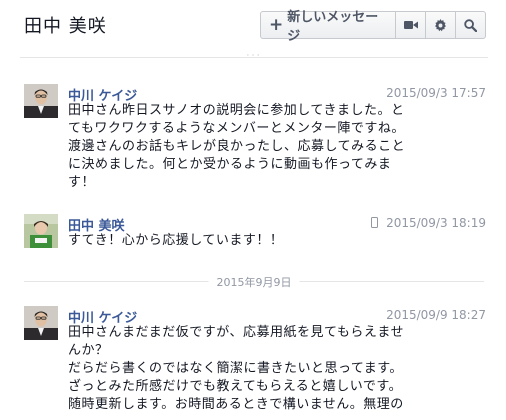 The width and height of the screenshot is (506, 420). Describe the element at coordinates (65, 26) in the screenshot. I see `conversation-title: 田中 美咲` at that location.